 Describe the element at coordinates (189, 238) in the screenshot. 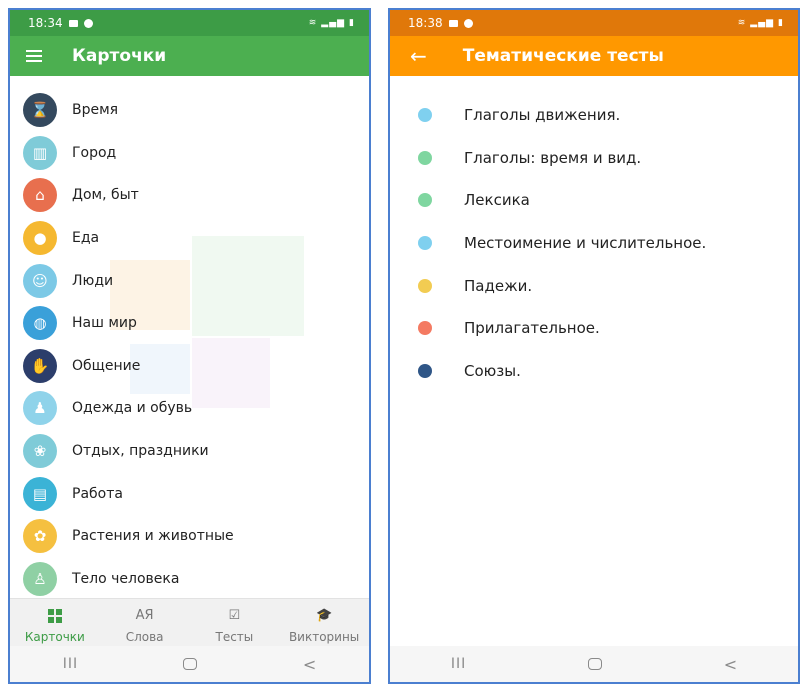

I see `card-category-item: ● Еда` at that location.